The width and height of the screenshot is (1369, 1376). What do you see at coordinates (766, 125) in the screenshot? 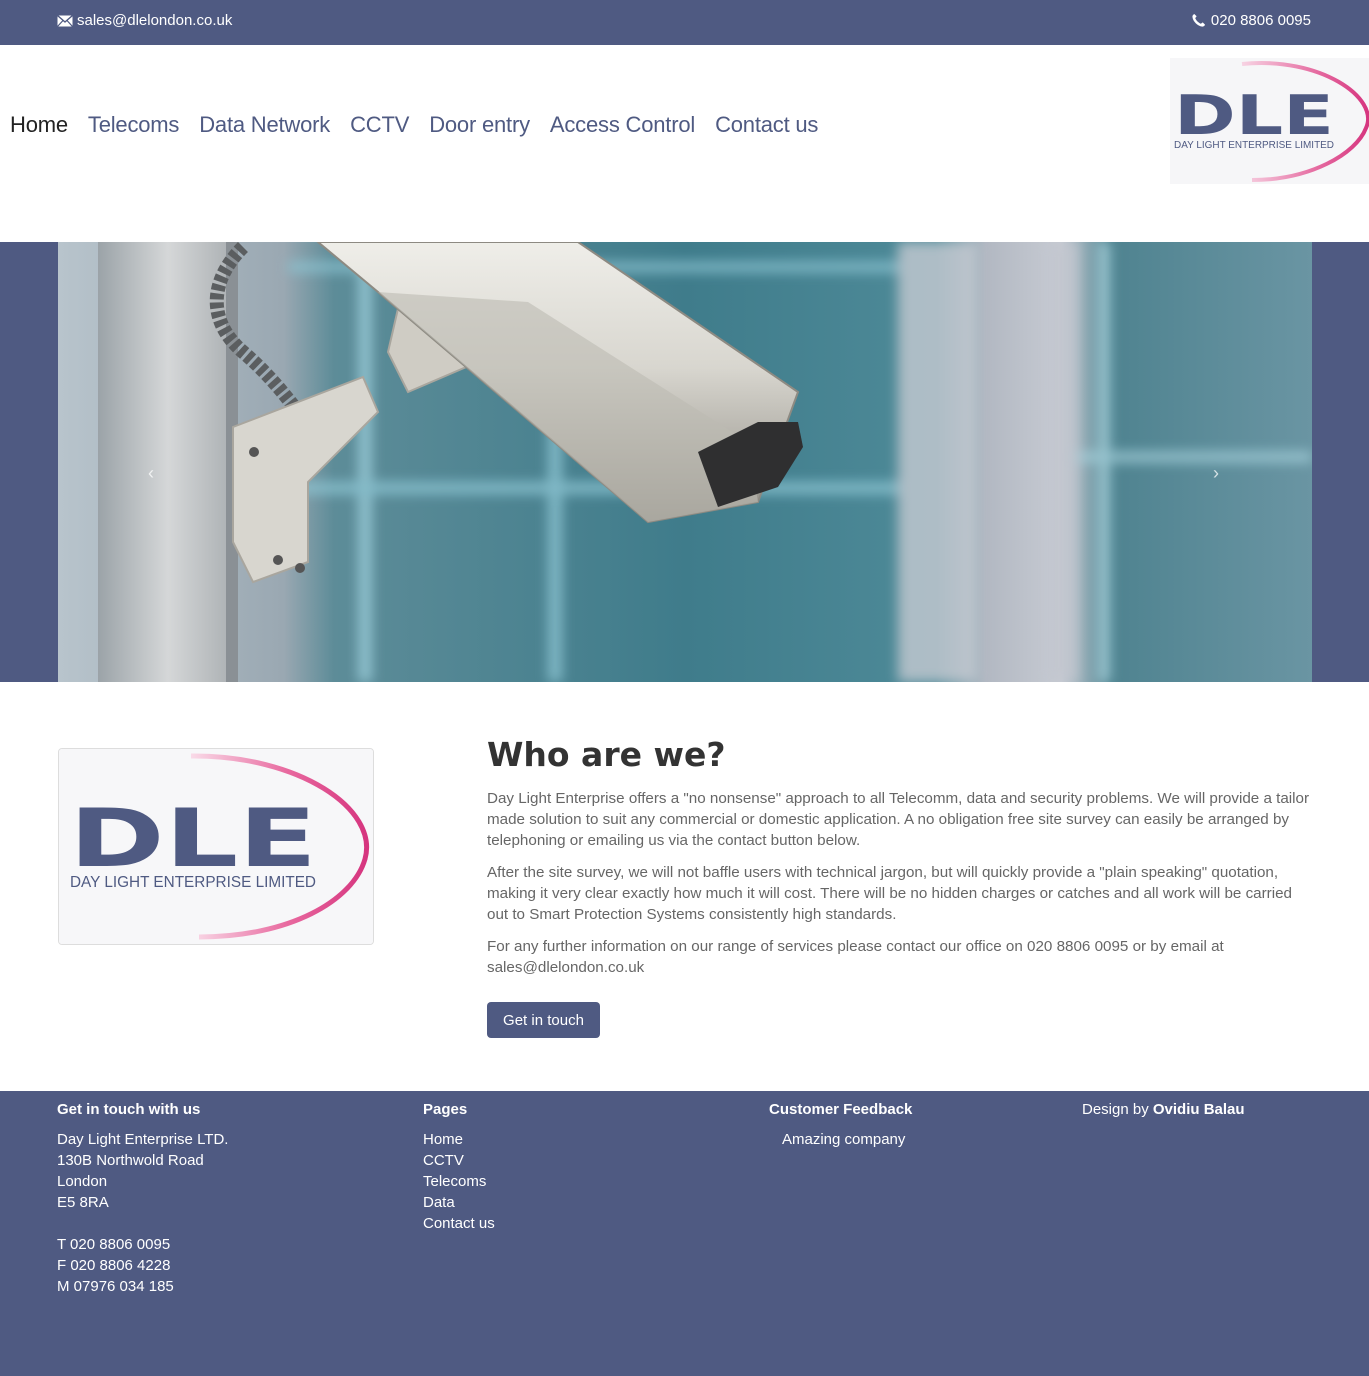
I see `nav-contact-us: Contact us` at bounding box center [766, 125].